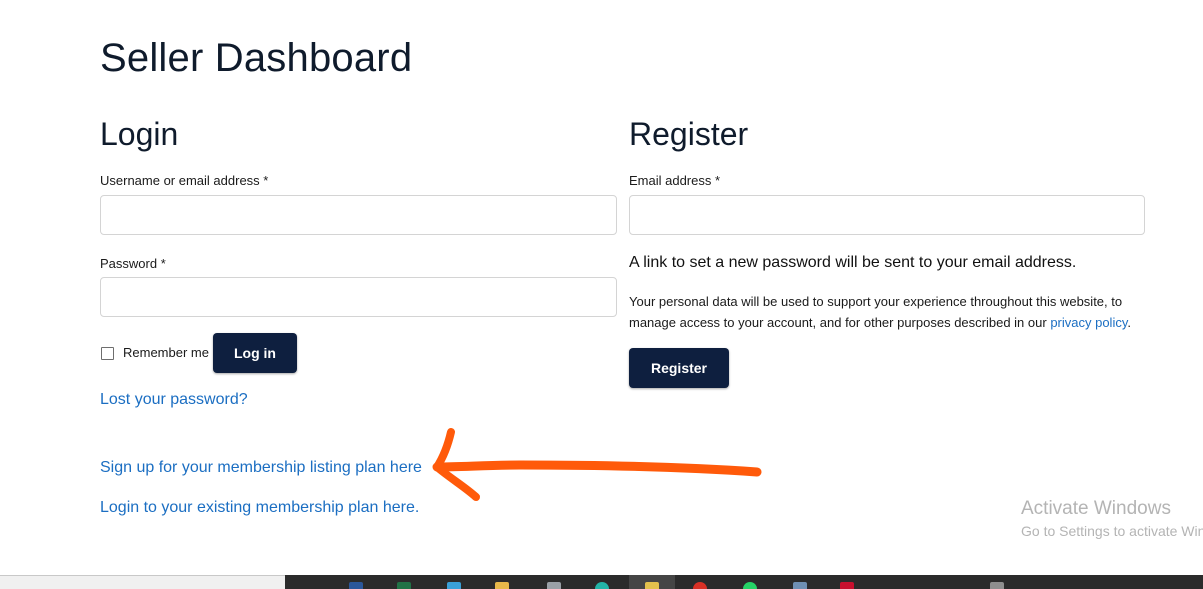 Image resolution: width=1203 pixels, height=589 pixels. I want to click on chrome-icon, so click(700, 585).